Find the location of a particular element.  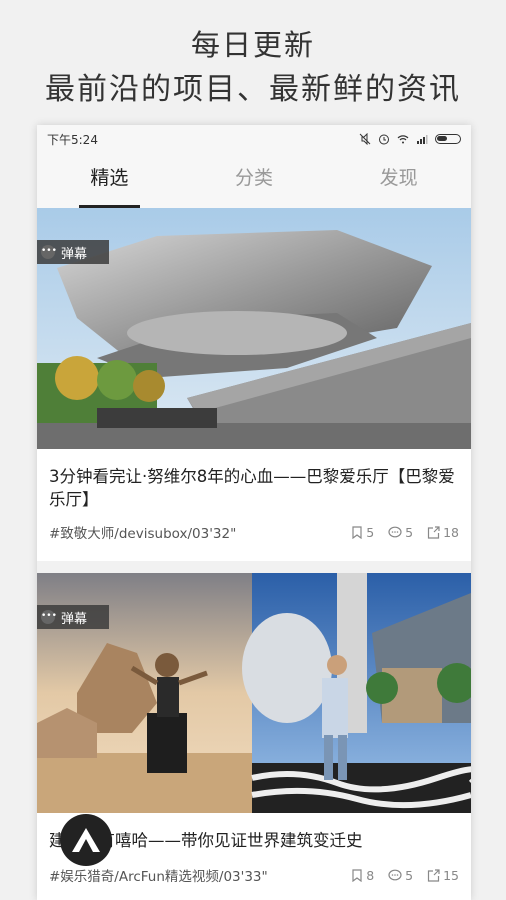

article-tag: #致敬大师/devisubox/03'32" is located at coordinates (142, 532).